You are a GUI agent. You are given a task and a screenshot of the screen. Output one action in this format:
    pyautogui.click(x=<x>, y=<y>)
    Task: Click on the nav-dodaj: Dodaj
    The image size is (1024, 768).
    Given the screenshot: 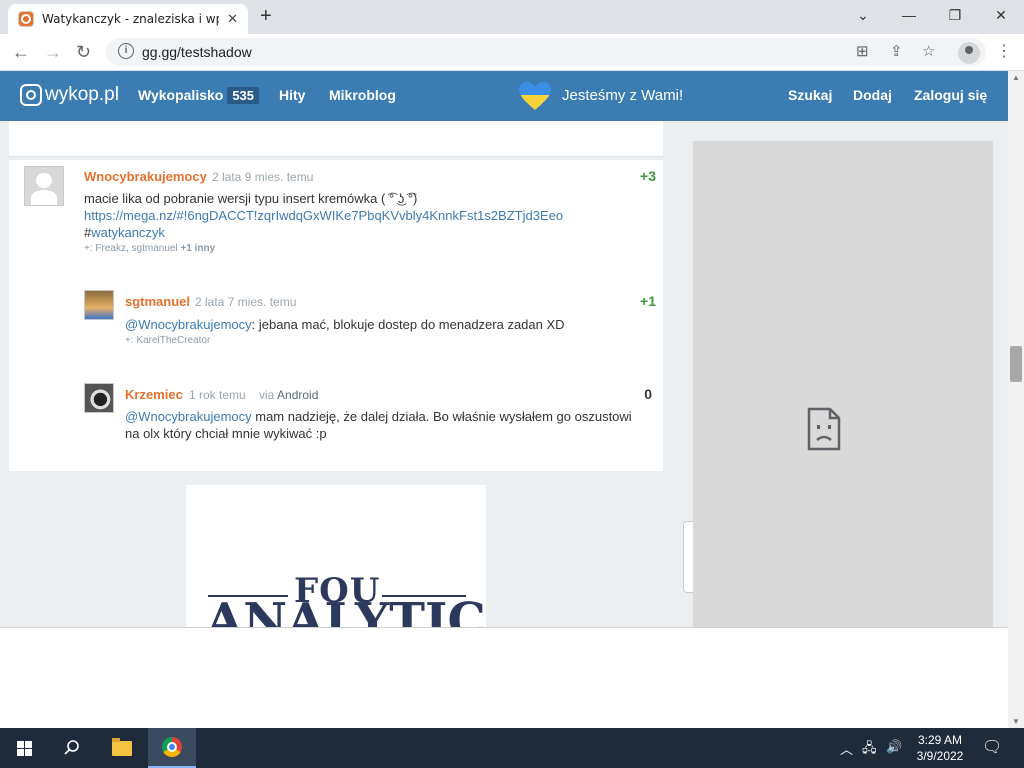 What is the action you would take?
    pyautogui.click(x=872, y=95)
    